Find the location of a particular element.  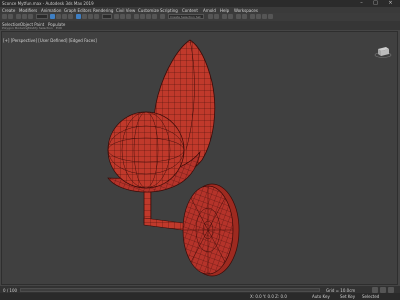

pan-icon is located at coordinates (391, 290).